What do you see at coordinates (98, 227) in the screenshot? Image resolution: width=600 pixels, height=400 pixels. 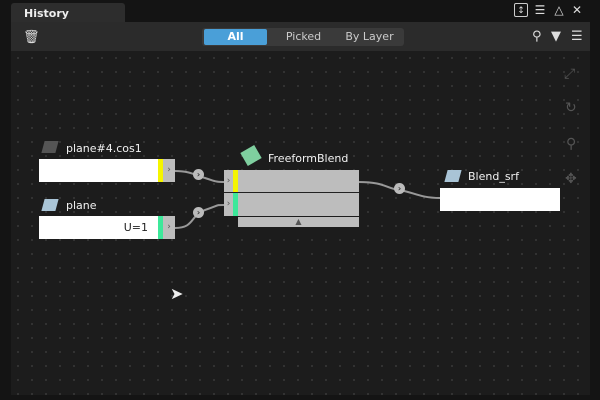 I see `node-value: U=1` at bounding box center [98, 227].